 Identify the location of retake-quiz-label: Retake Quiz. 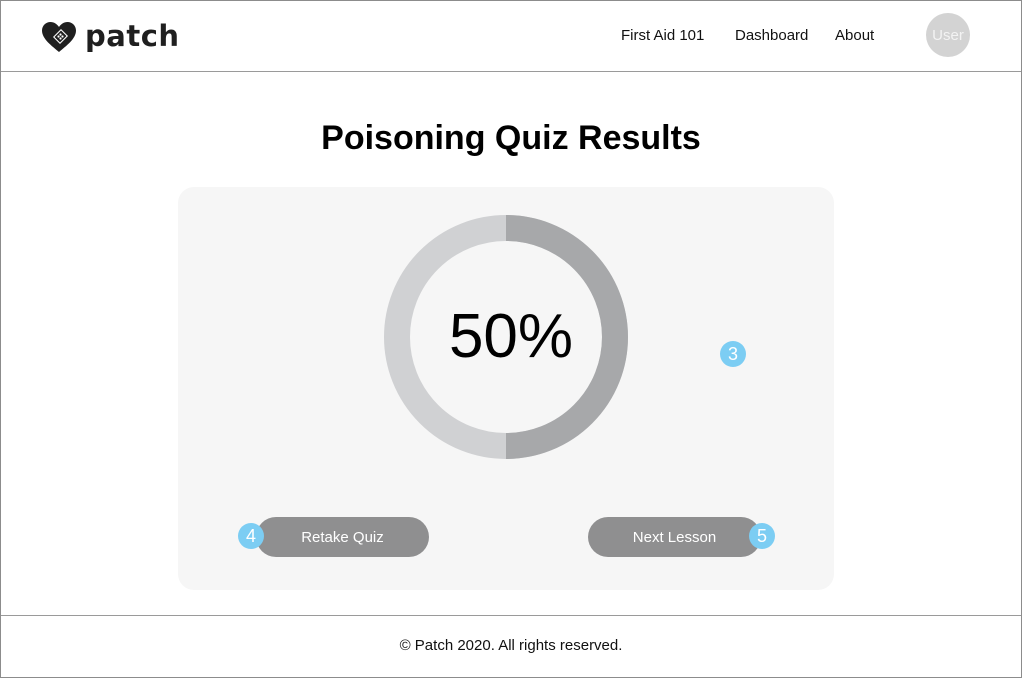
(342, 537).